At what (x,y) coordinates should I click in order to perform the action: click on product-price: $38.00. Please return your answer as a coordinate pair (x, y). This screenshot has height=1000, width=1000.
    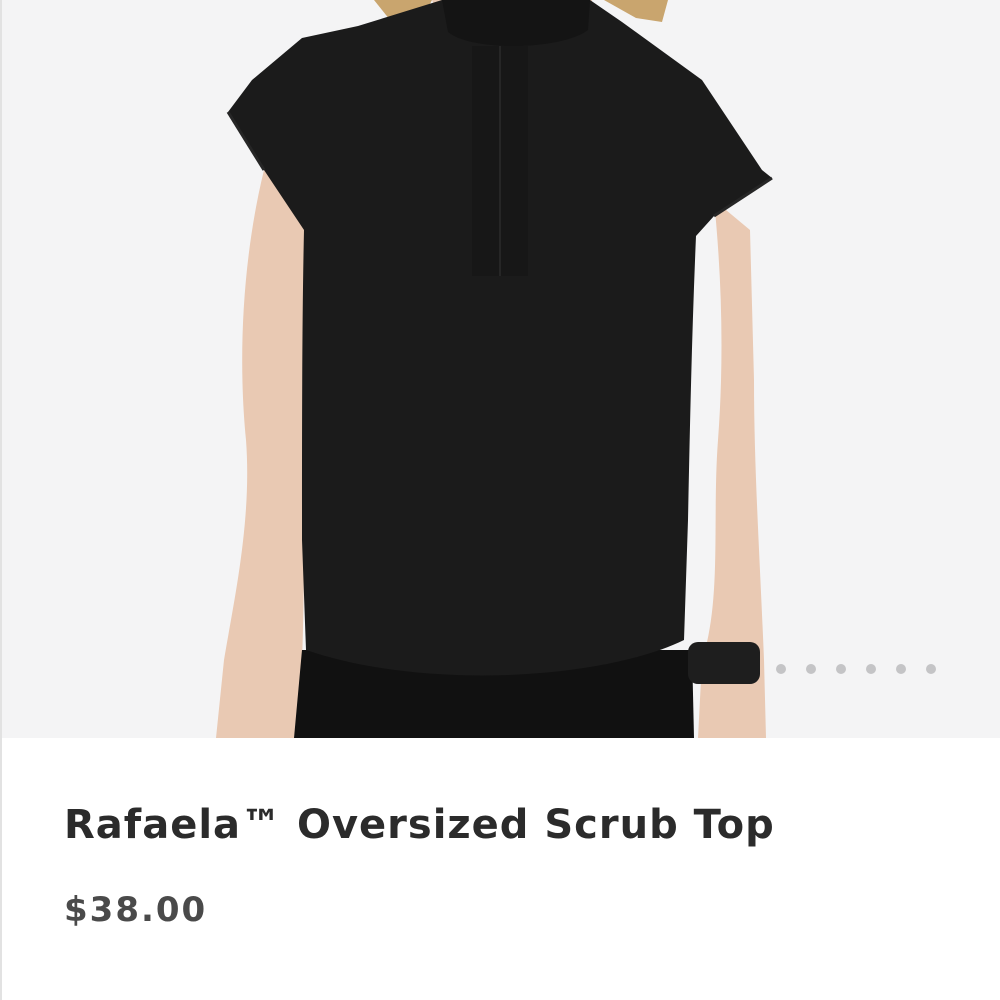
    Looking at the image, I should click on (136, 910).